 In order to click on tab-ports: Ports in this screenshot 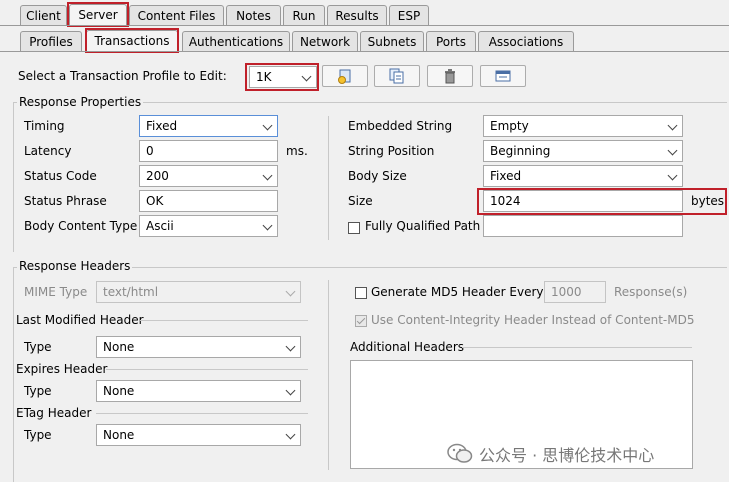, I will do `click(451, 41)`.